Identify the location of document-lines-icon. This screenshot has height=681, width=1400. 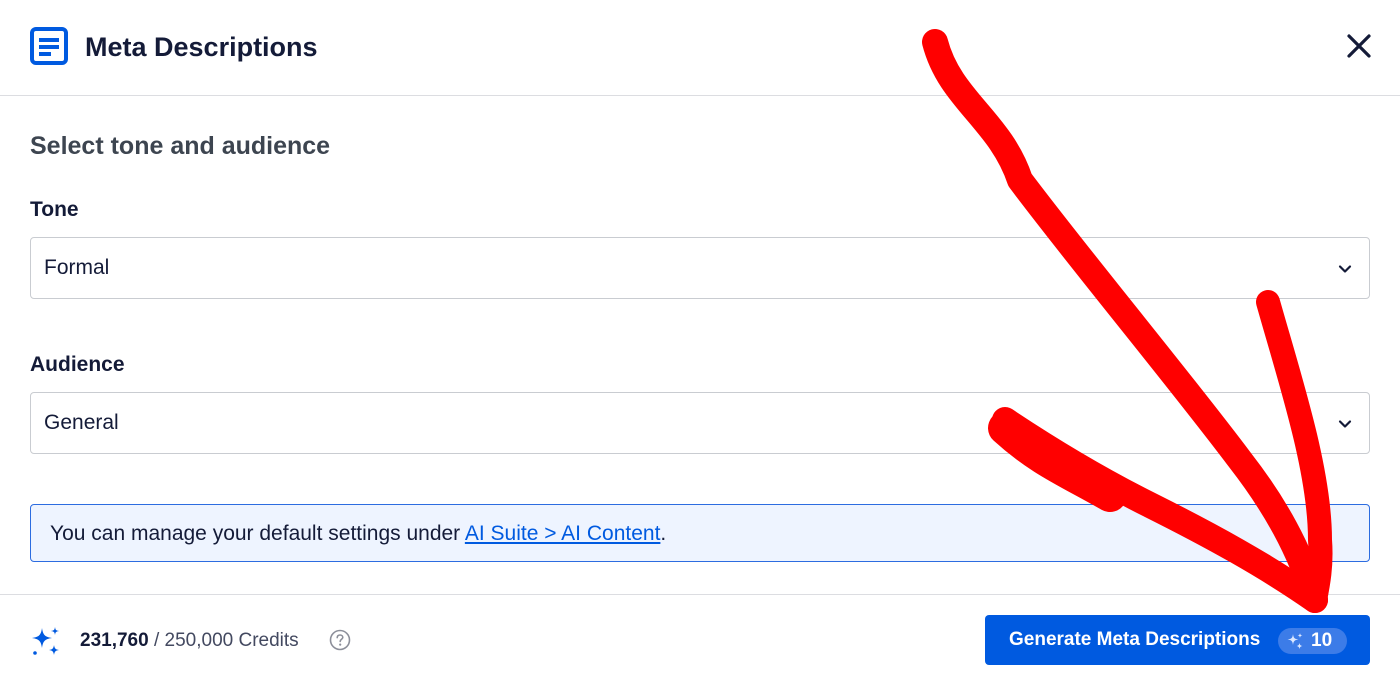
(49, 46).